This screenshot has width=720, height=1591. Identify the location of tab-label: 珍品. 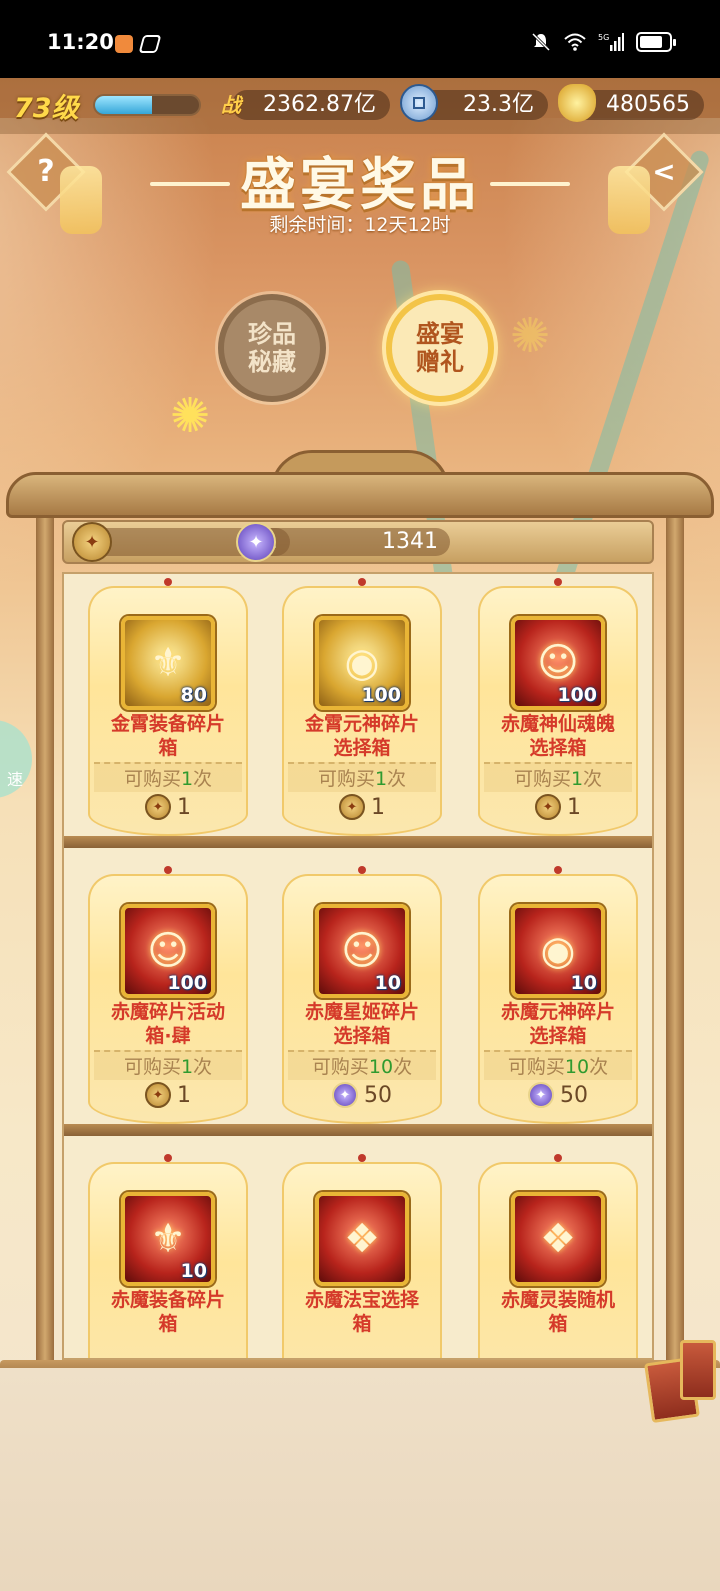
(272, 334).